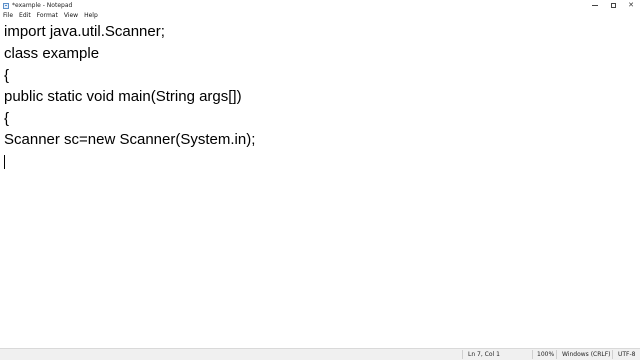 The height and width of the screenshot is (360, 640). Describe the element at coordinates (123, 96) in the screenshot. I see `editor-line-4: public static void main(String args[])` at that location.